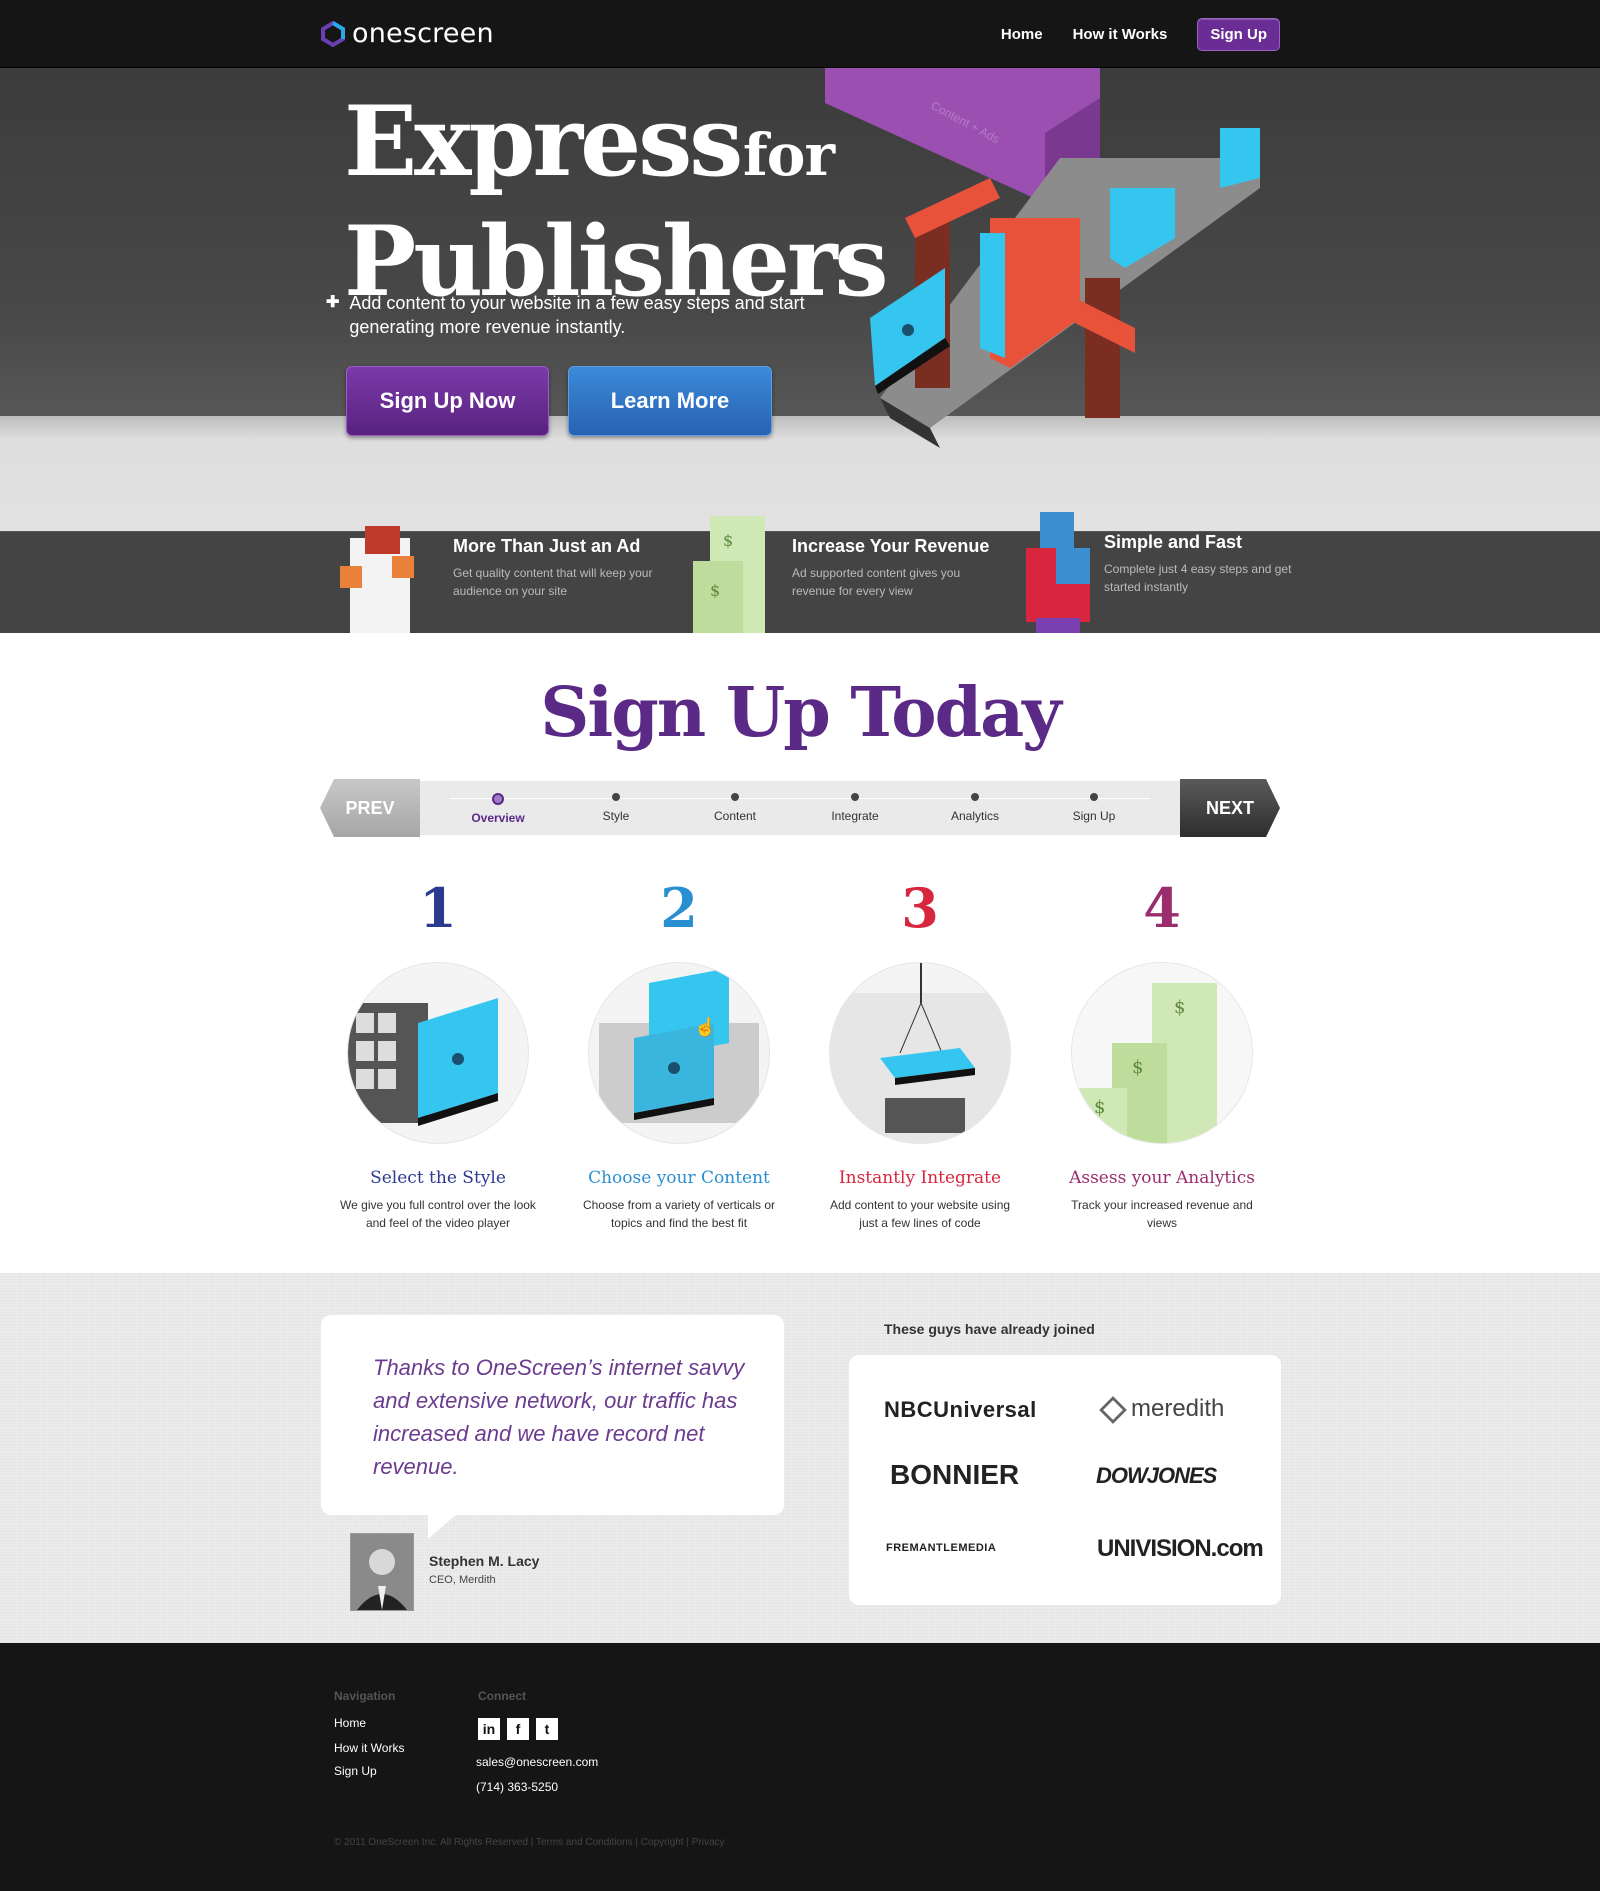 This screenshot has height=1891, width=1600. I want to click on step-label: Sign Up, so click(1094, 816).